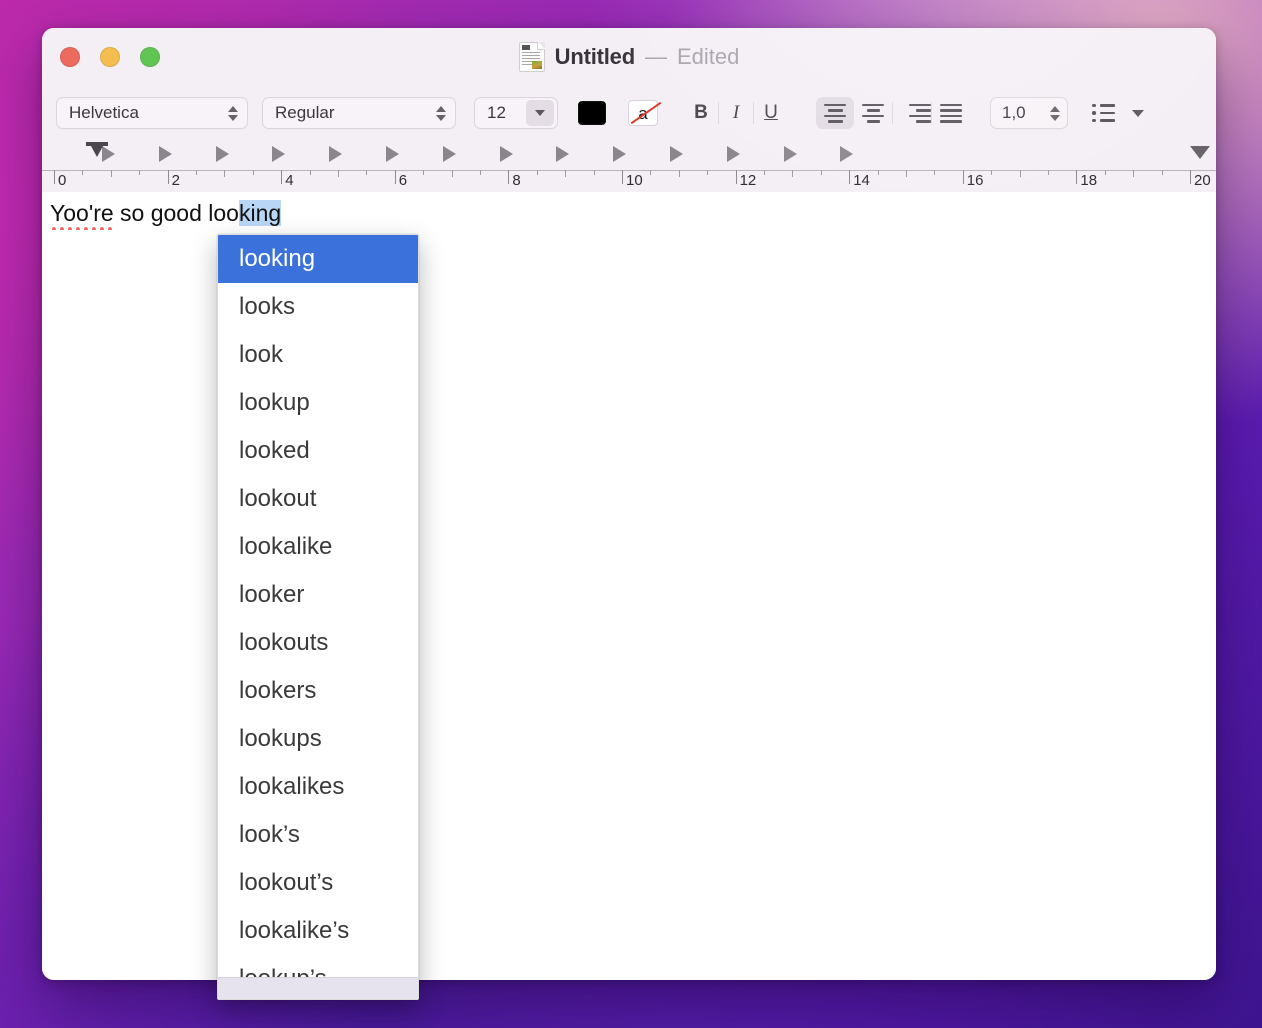 The width and height of the screenshot is (1262, 1028). I want to click on ruler-label: 4, so click(289, 180).